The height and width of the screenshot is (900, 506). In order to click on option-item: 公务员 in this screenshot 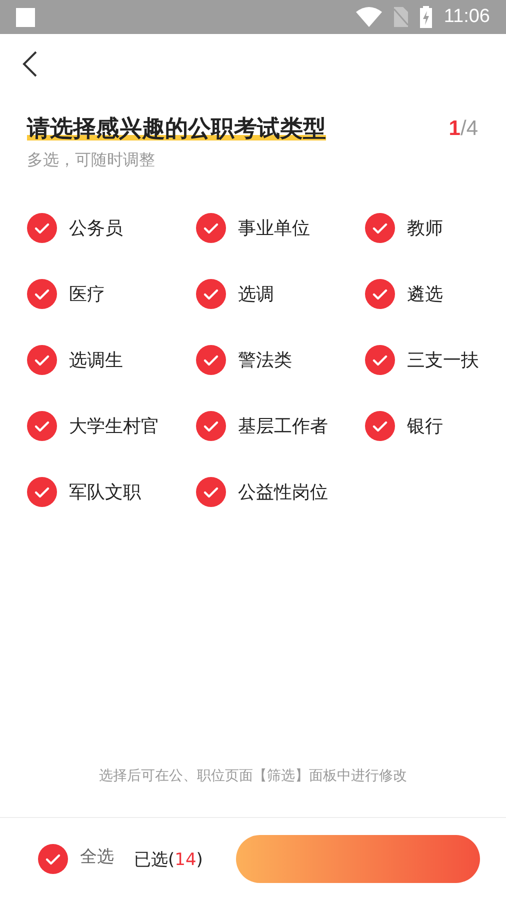, I will do `click(111, 228)`.